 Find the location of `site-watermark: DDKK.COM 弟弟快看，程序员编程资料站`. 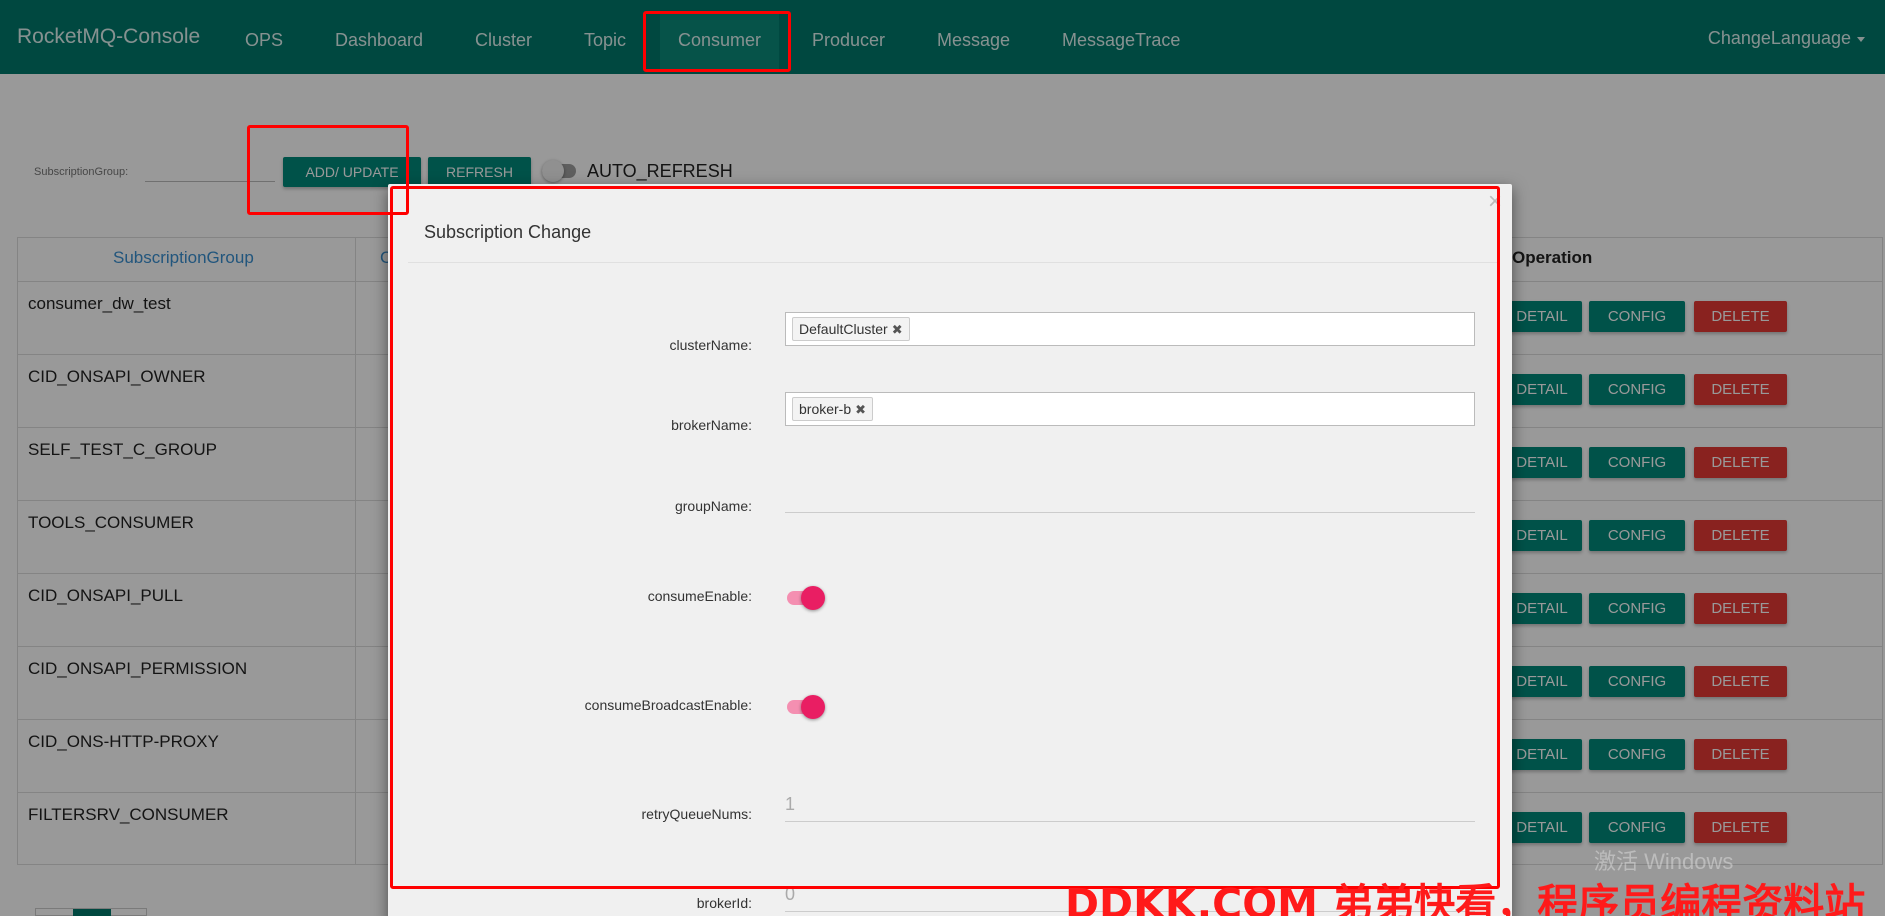

site-watermark: DDKK.COM 弟弟快看，程序员编程资料站 is located at coordinates (1465, 898).